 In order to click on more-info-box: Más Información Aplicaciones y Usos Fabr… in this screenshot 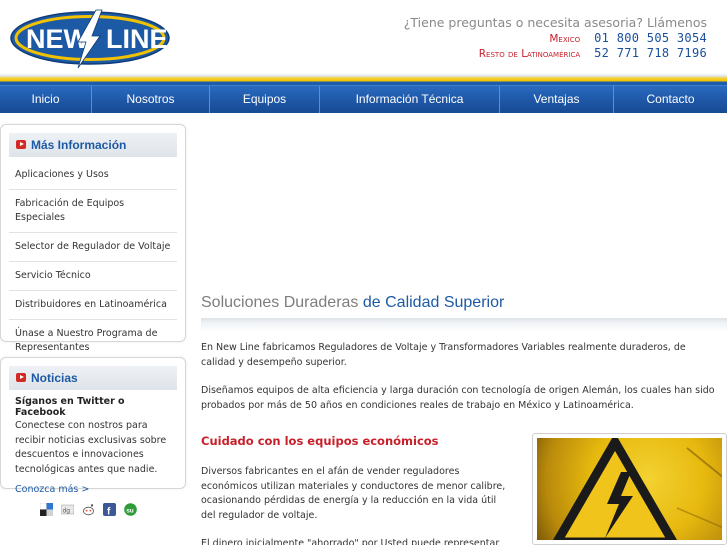, I will do `click(93, 238)`.